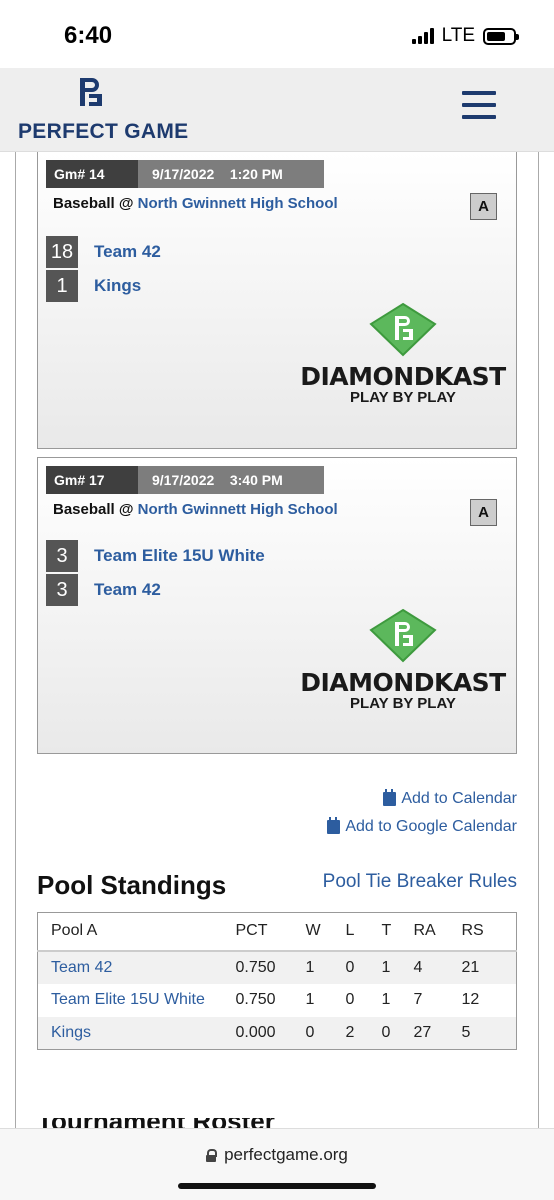 The width and height of the screenshot is (554, 1200). What do you see at coordinates (92, 480) in the screenshot?
I see `game-number: Gm# 17` at bounding box center [92, 480].